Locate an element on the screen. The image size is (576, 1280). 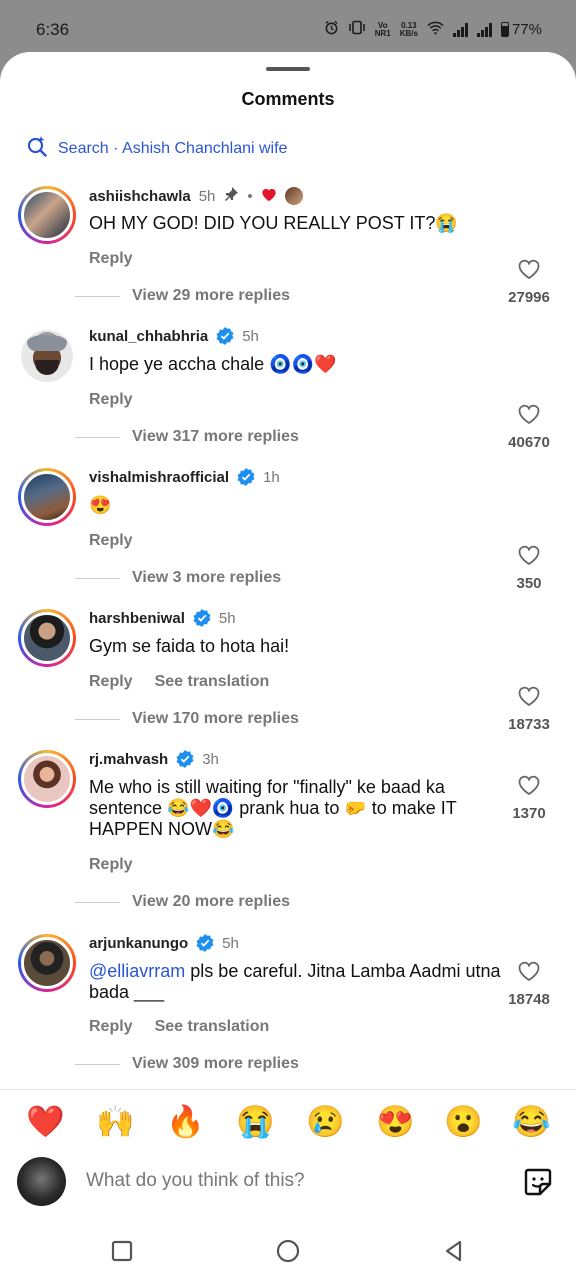
emoji-surprised: 😮 is located at coordinates (463, 1122).